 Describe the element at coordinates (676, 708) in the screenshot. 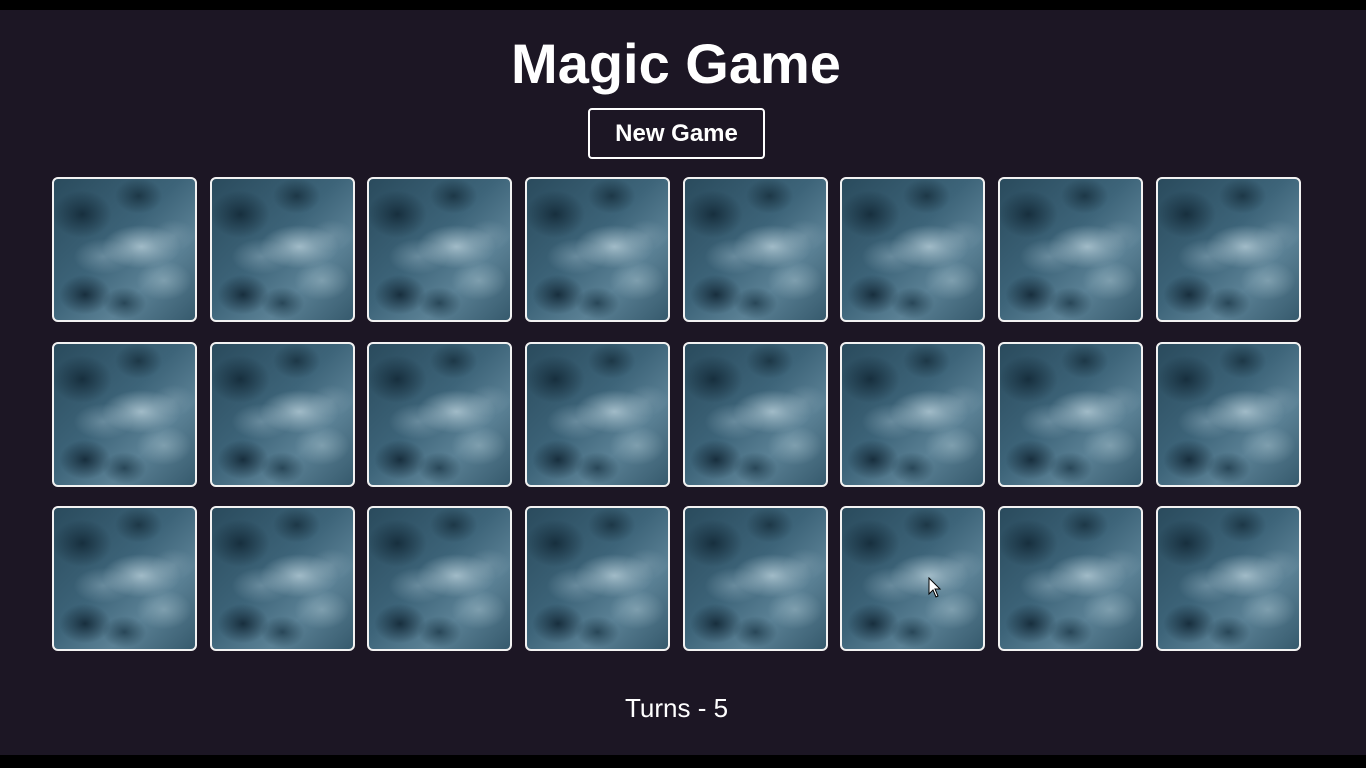

I see `turns-counter: Turns - 5` at that location.